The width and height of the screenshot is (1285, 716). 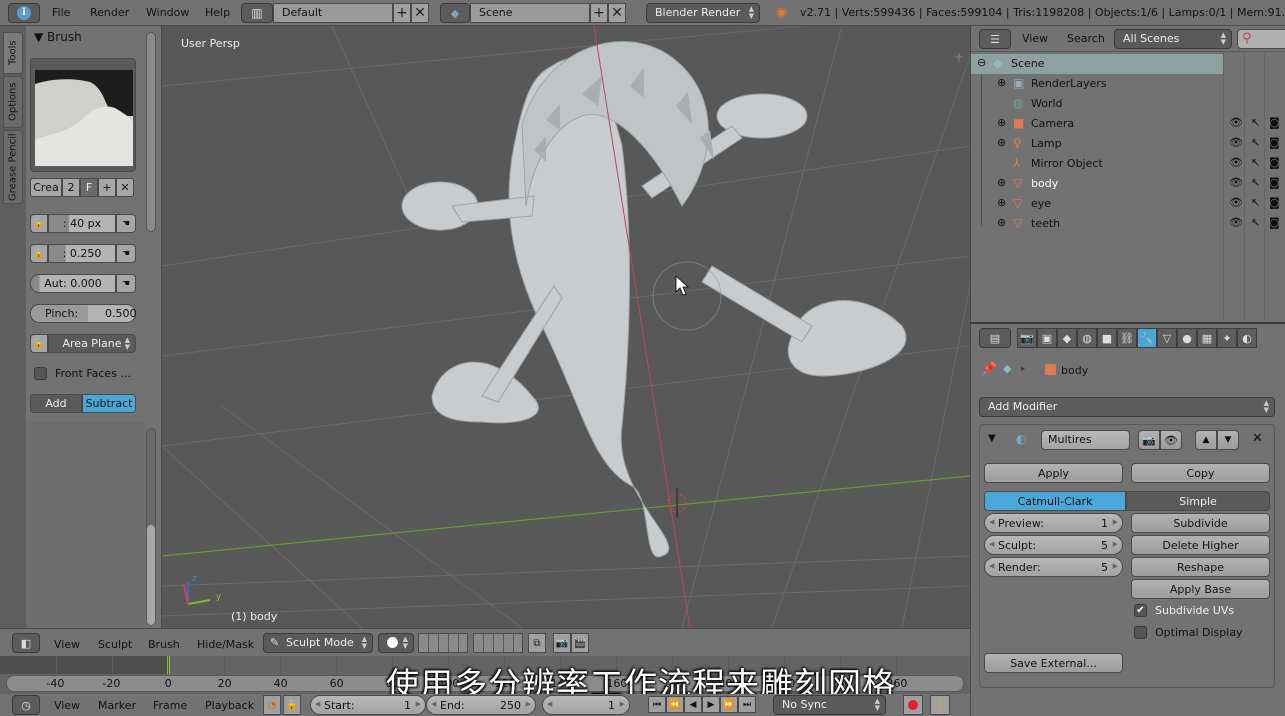 What do you see at coordinates (1055, 501) in the screenshot?
I see `catmull-clark-button: Catmull-Clark` at bounding box center [1055, 501].